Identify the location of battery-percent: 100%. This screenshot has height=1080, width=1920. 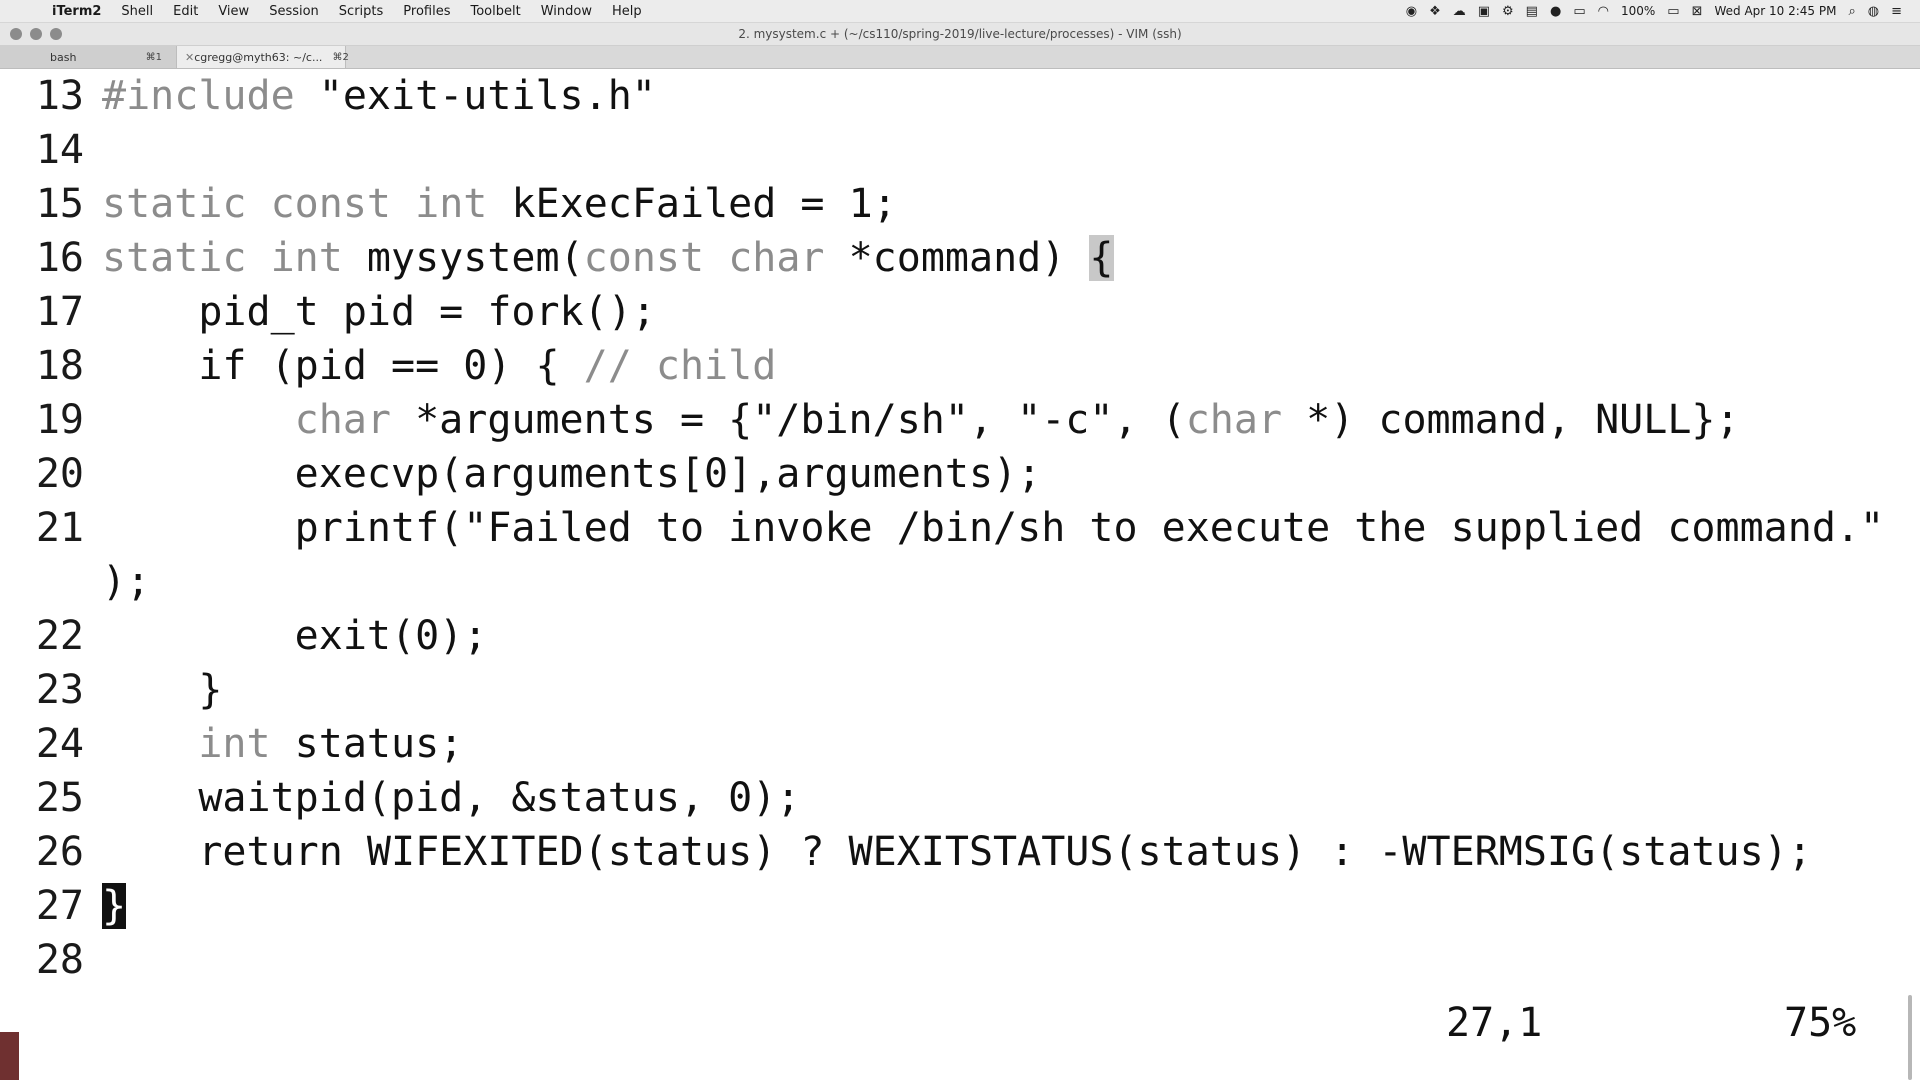
(1638, 11).